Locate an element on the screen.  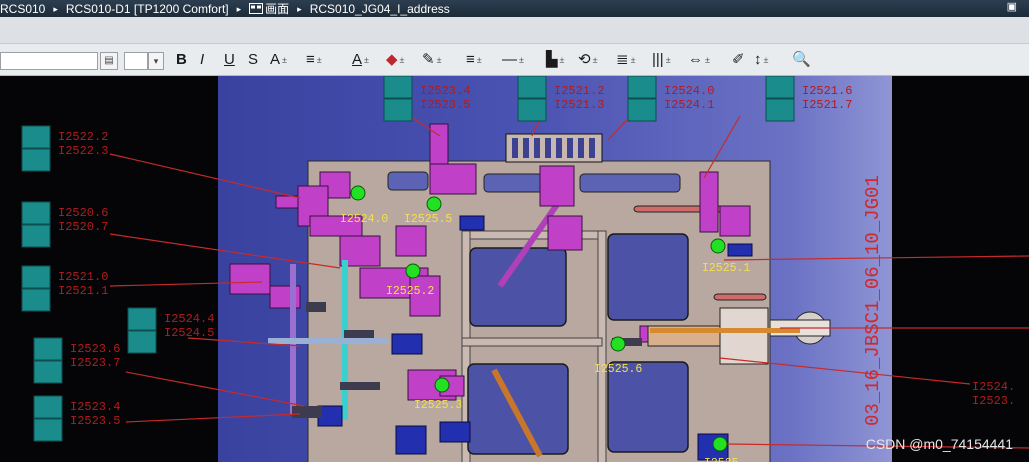
watermark: CSDN @m0_74154441 is located at coordinates (939, 444).